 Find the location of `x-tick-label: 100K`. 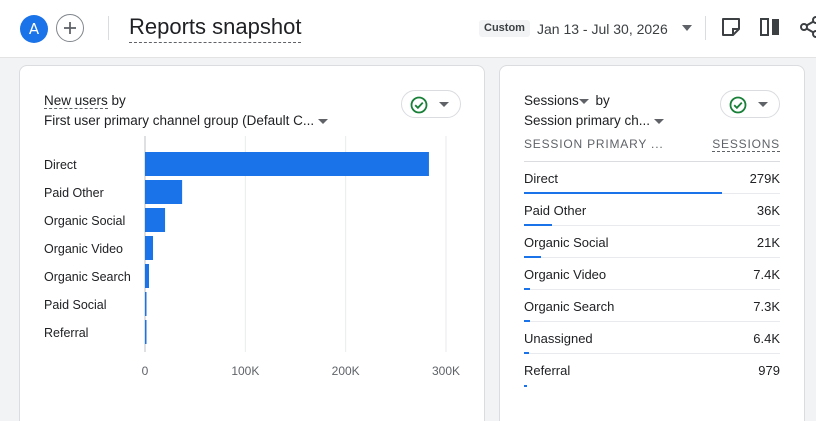

x-tick-label: 100K is located at coordinates (245, 371).